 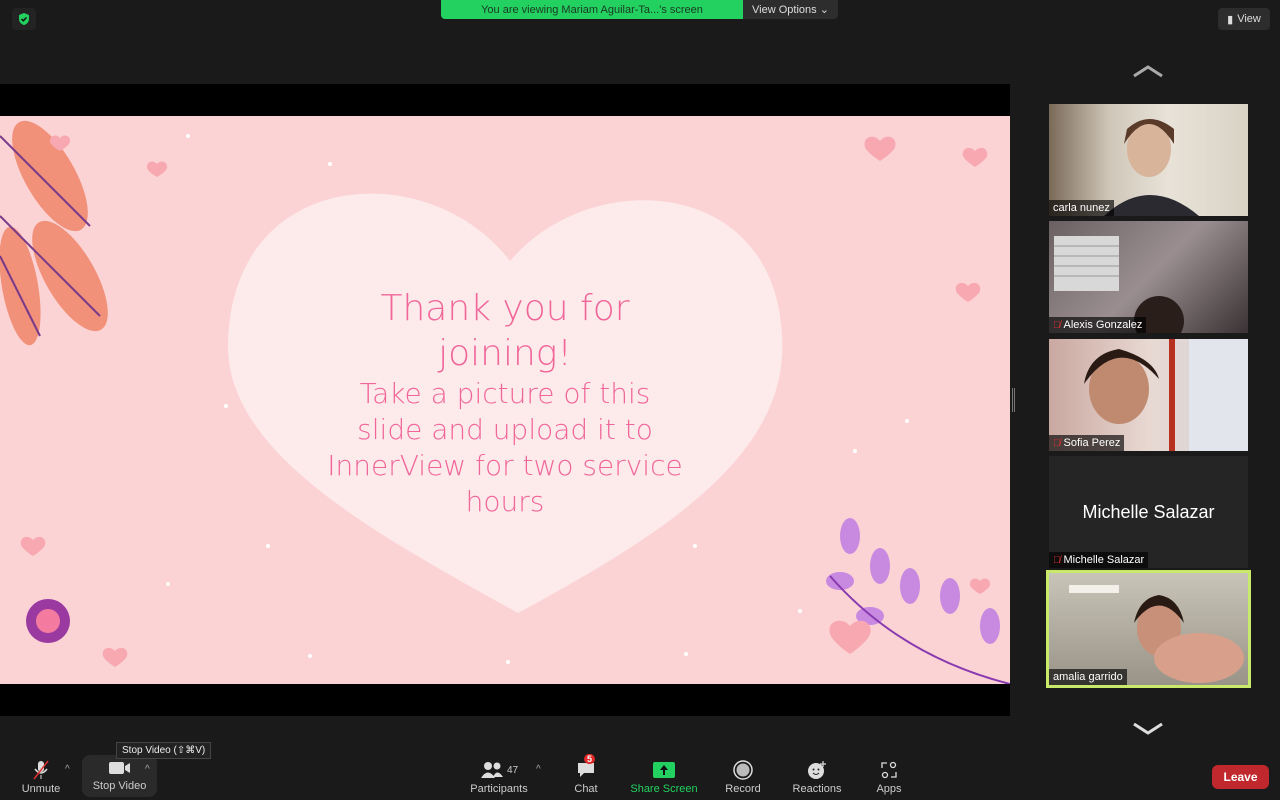 I want to click on stop-video-label: Stop Video, so click(x=119, y=786).